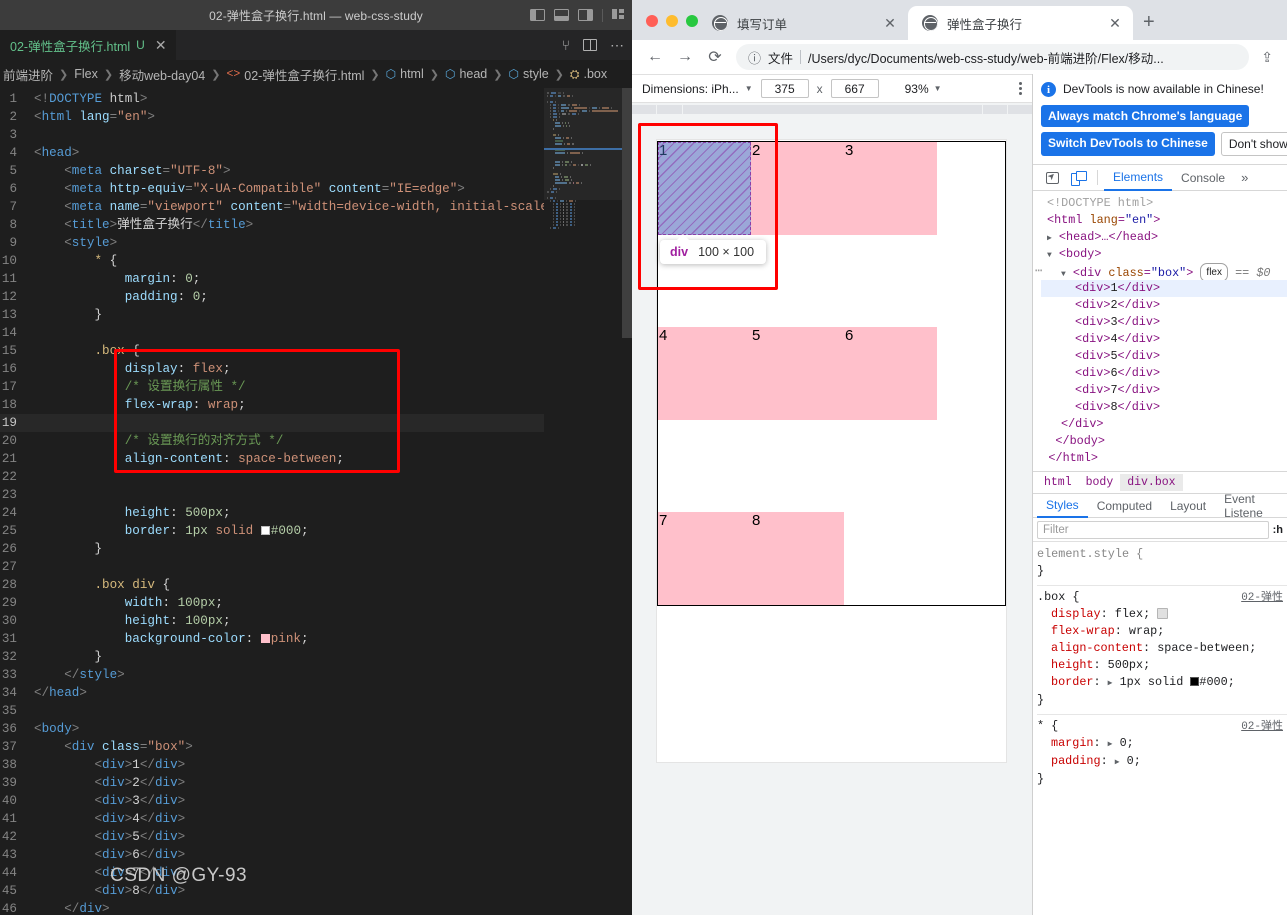 This screenshot has height=915, width=1287. I want to click on code-line: 2 <html lang="en">, so click(316, 117).